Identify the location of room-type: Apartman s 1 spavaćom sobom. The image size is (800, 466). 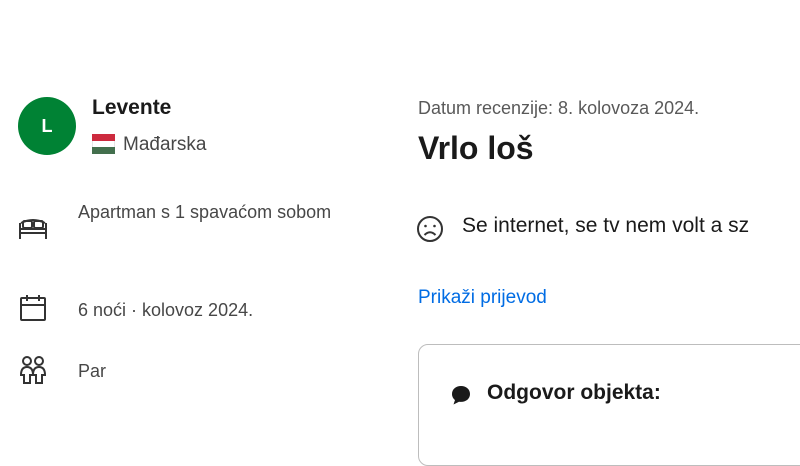
(205, 212).